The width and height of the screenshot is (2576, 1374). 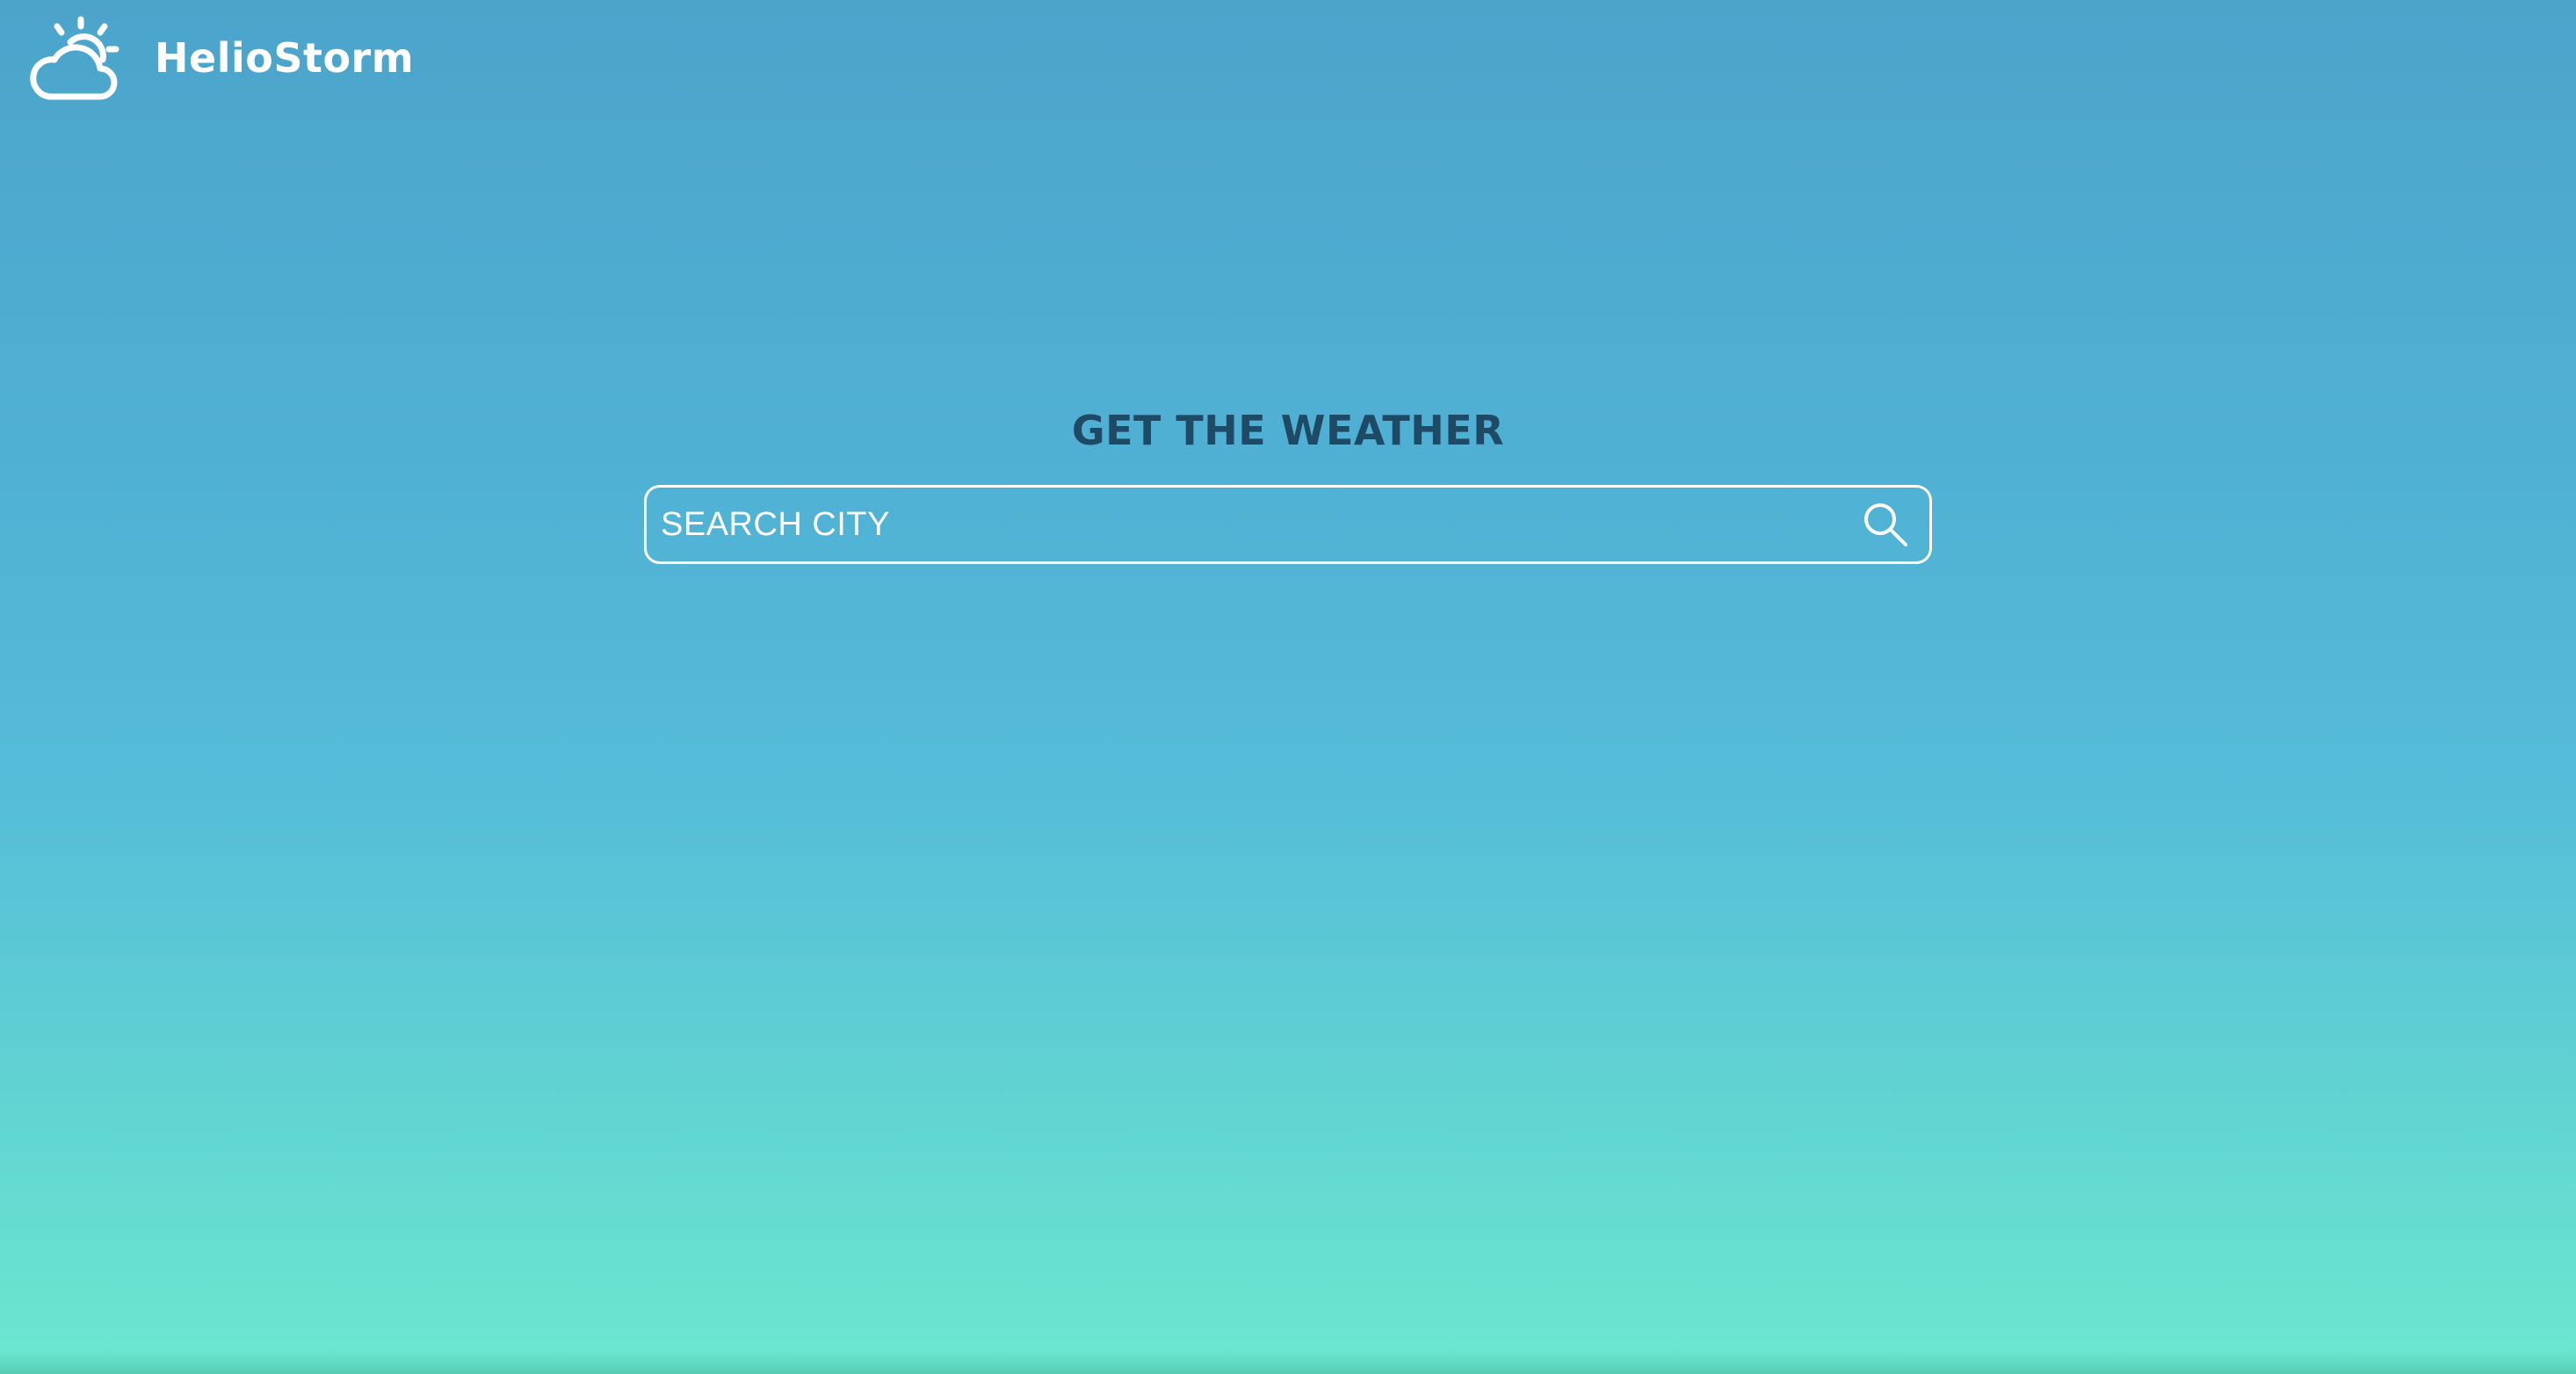 What do you see at coordinates (1288, 483) in the screenshot?
I see `search-section: GET THE WEATHER` at bounding box center [1288, 483].